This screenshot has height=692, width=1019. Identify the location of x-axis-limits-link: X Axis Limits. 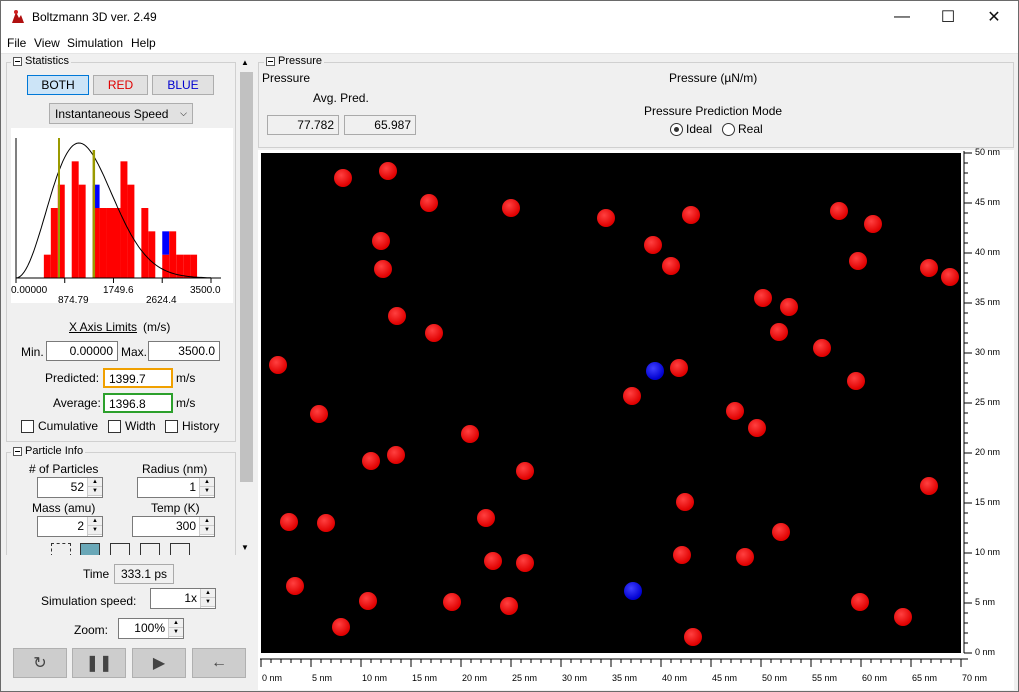
(103, 327).